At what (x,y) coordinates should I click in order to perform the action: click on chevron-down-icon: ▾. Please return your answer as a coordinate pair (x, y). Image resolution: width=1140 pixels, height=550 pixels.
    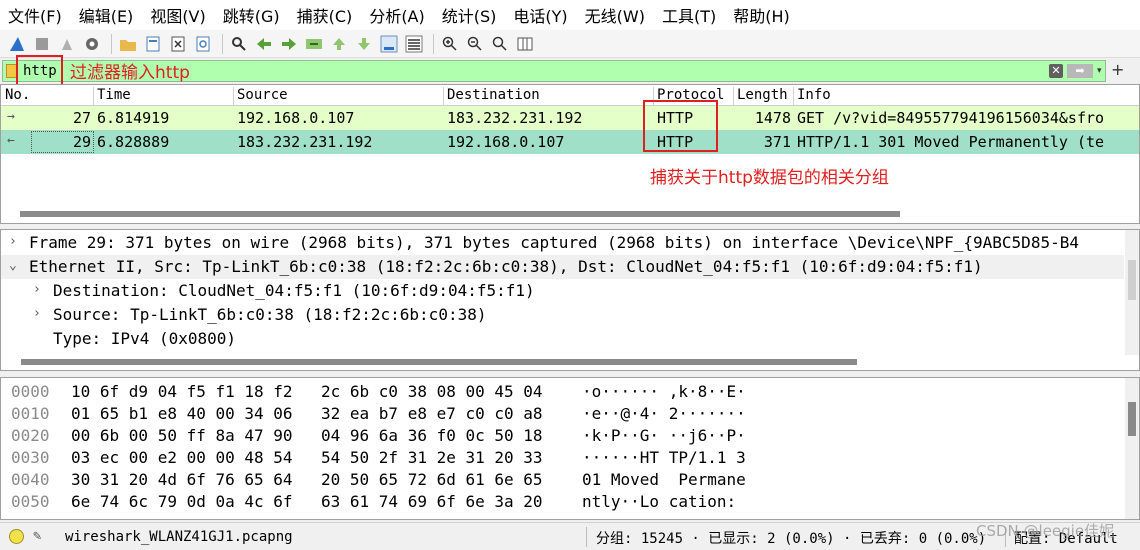
    Looking at the image, I should click on (1102, 71).